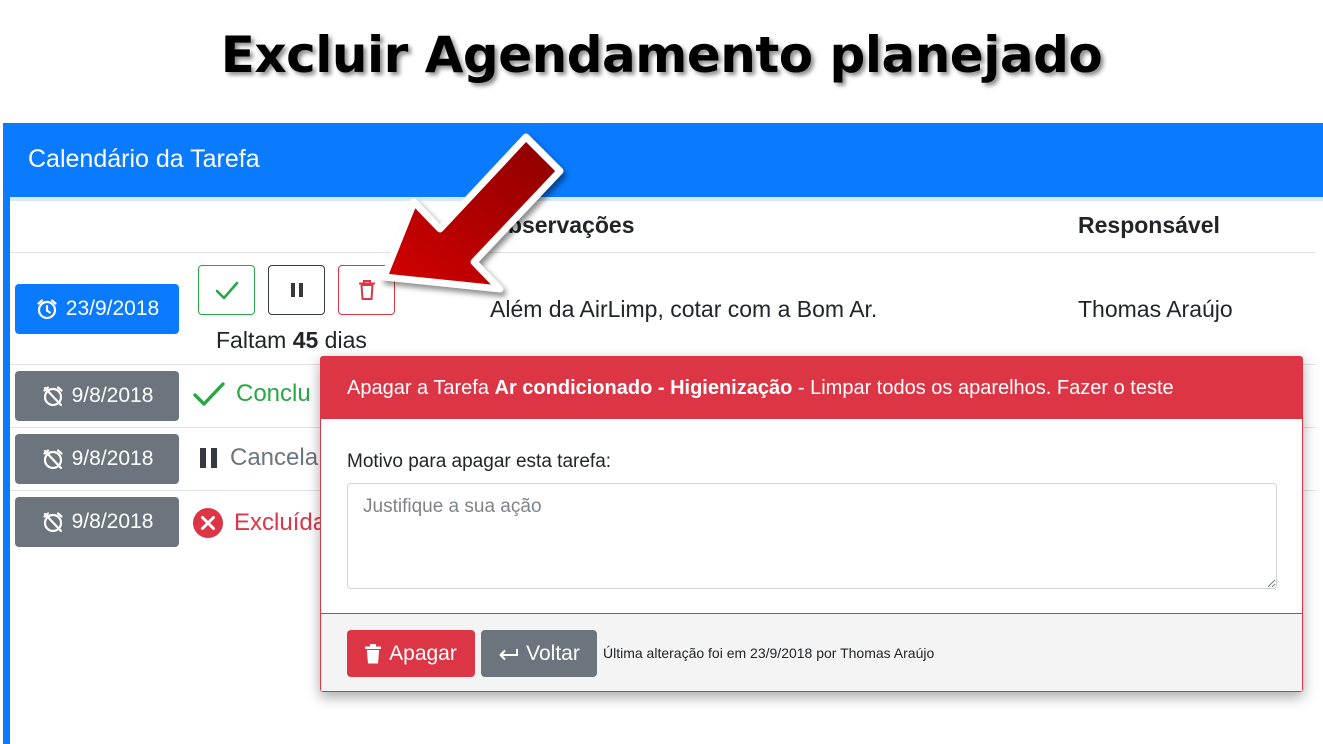 This screenshot has height=744, width=1323. I want to click on status-completed: Conclu, so click(251, 394).